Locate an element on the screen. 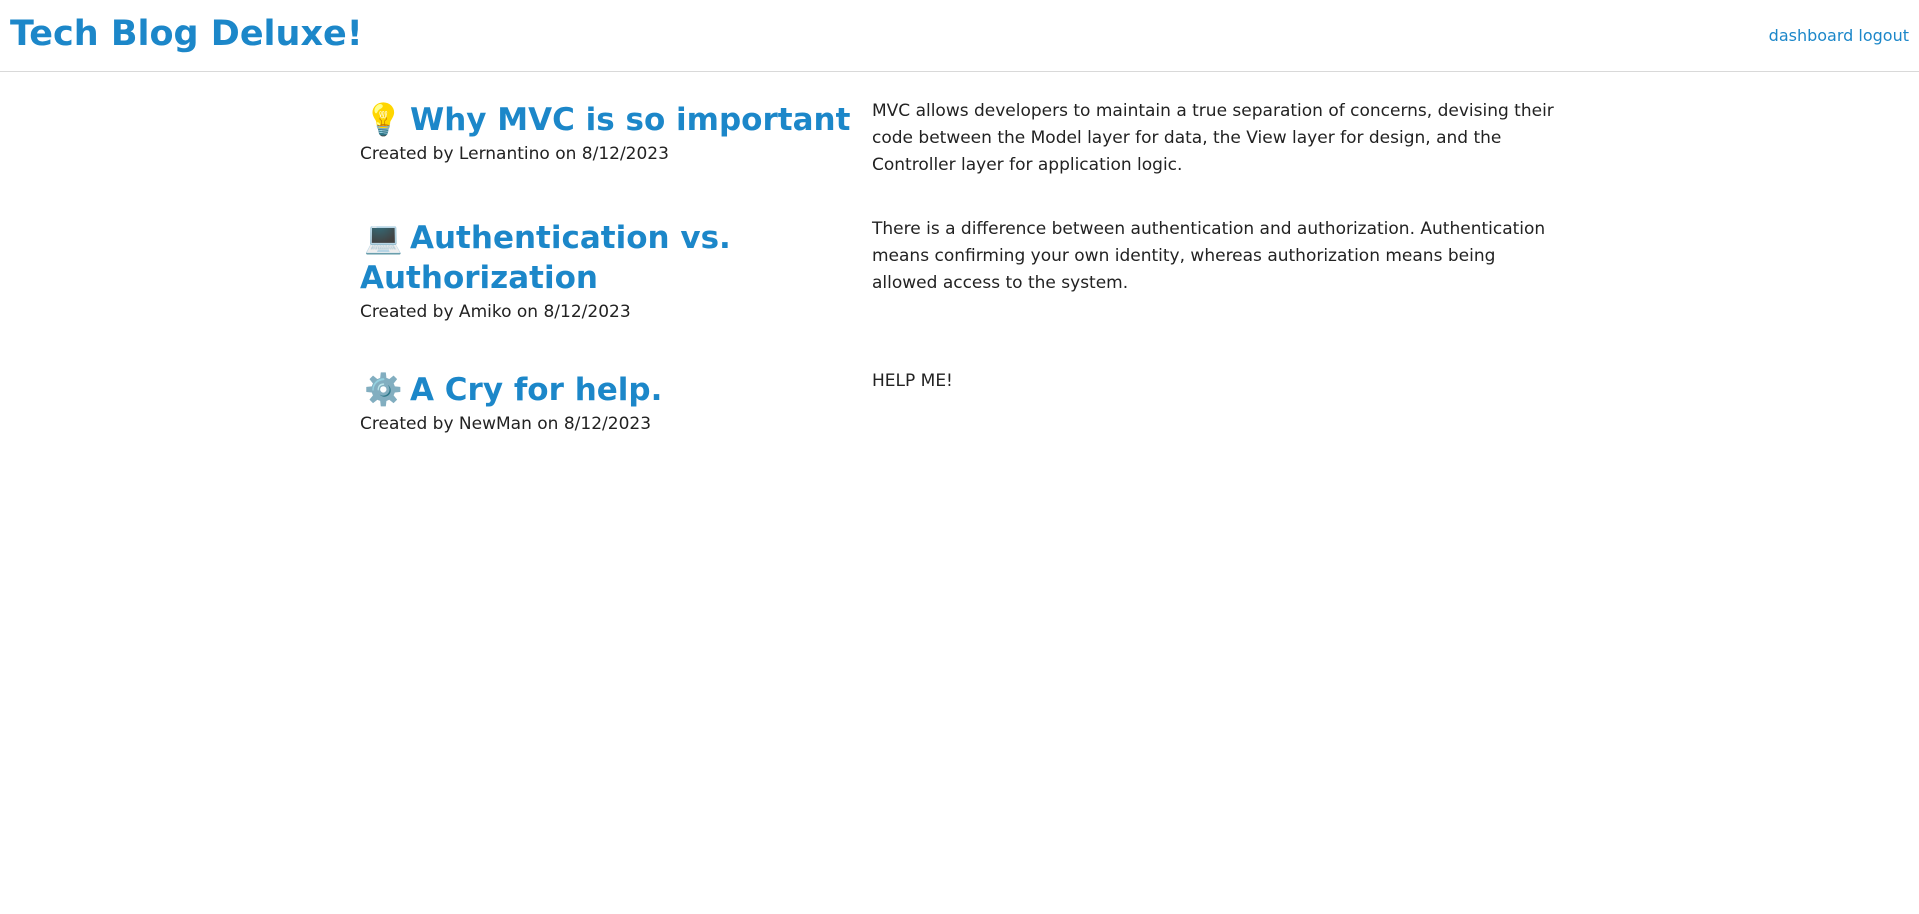 This screenshot has height=914, width=1919. site-title: Tech Blog Deluxe! is located at coordinates (186, 34).